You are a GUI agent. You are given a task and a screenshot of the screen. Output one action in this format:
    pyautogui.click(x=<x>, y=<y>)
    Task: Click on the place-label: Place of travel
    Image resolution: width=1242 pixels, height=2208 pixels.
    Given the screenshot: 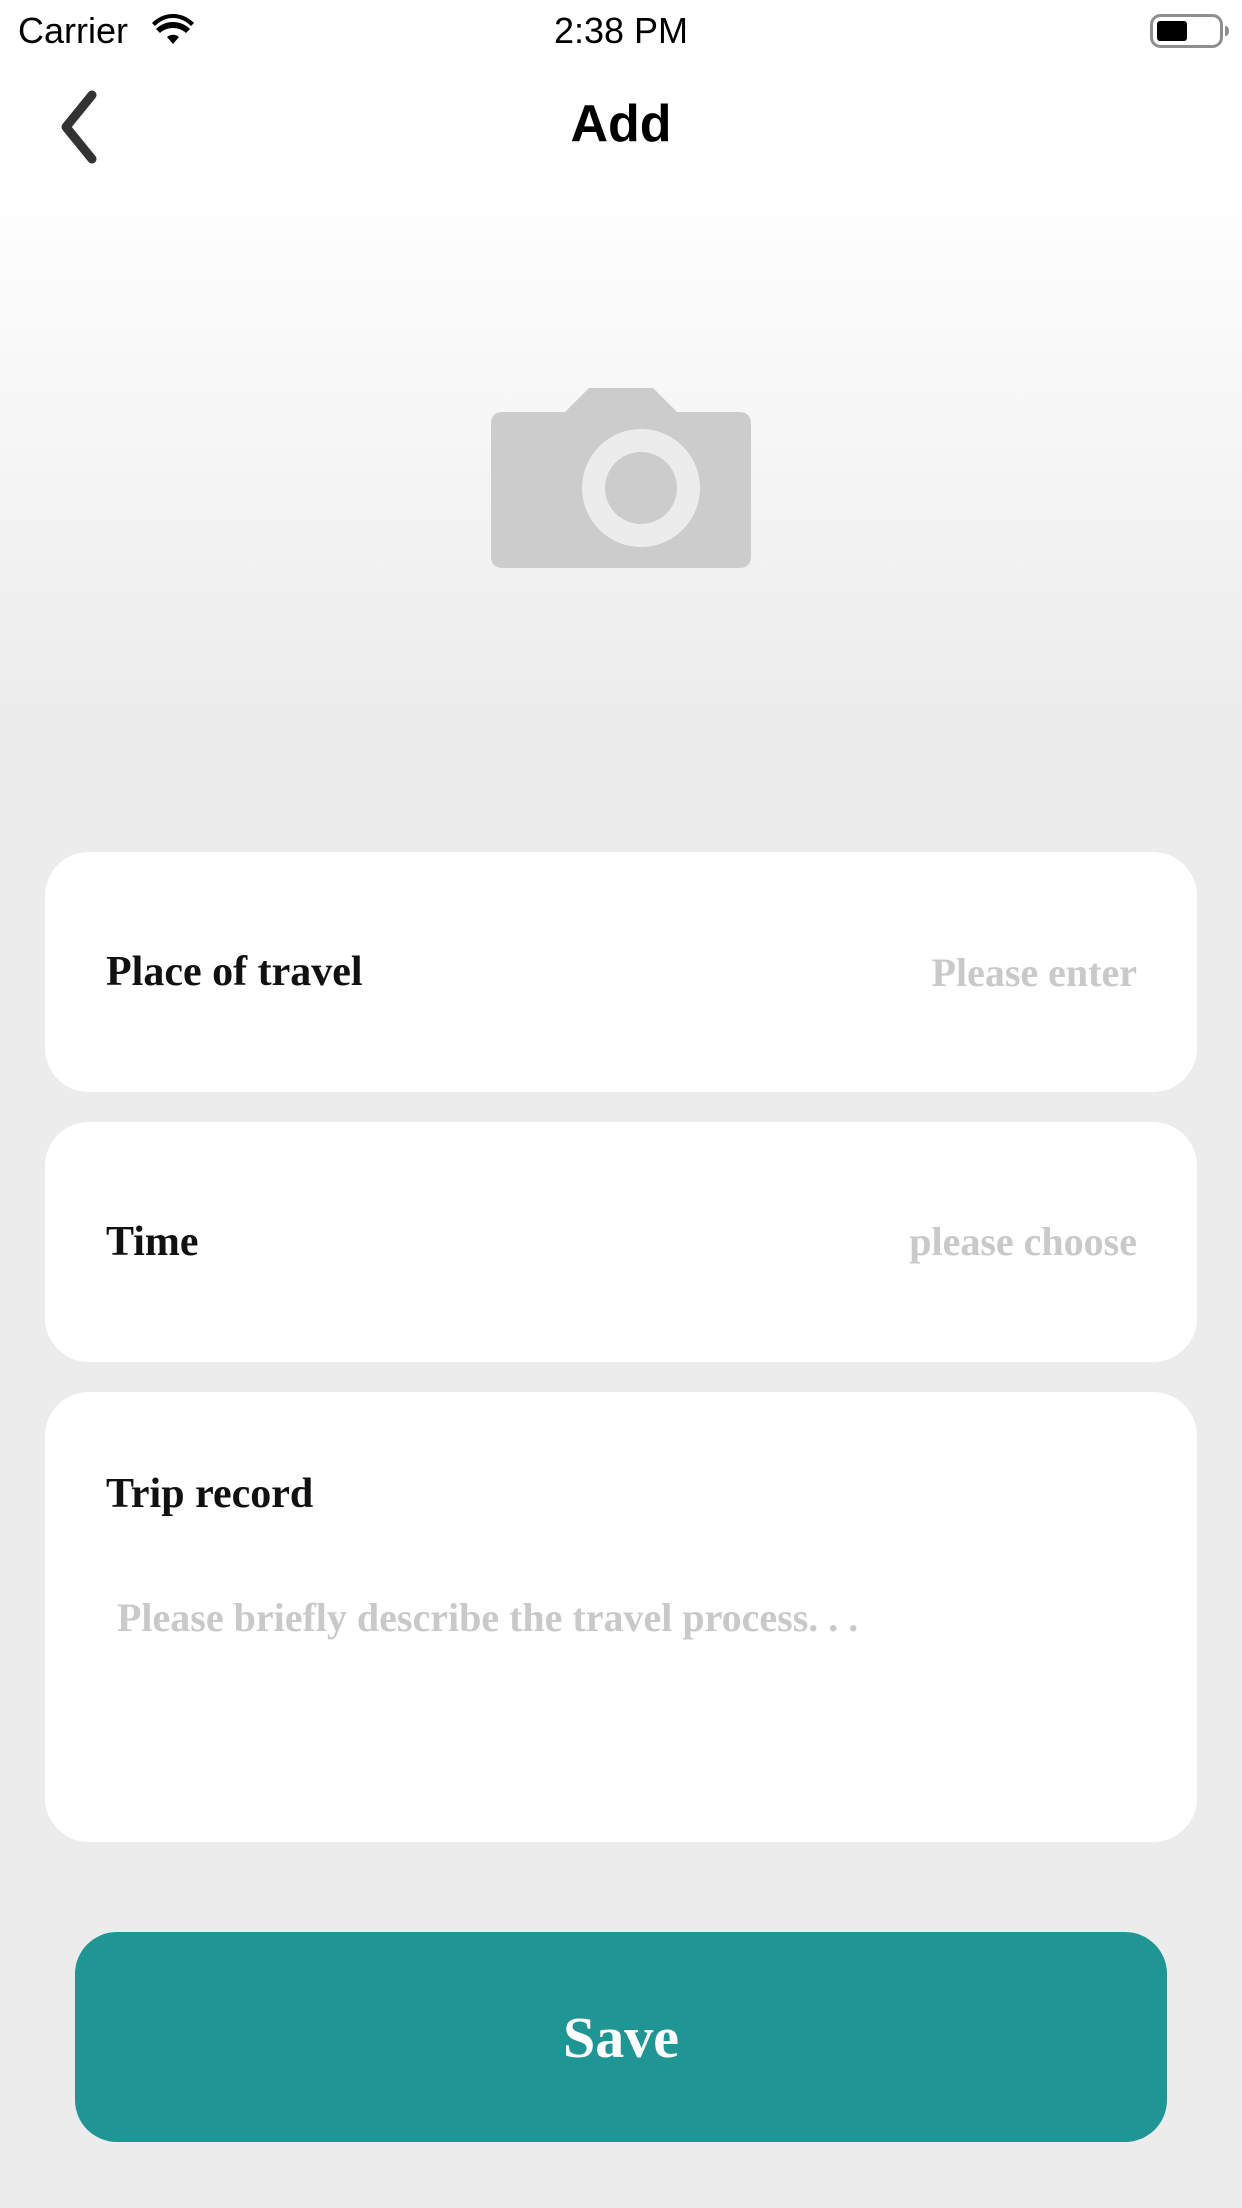 What is the action you would take?
    pyautogui.click(x=234, y=972)
    